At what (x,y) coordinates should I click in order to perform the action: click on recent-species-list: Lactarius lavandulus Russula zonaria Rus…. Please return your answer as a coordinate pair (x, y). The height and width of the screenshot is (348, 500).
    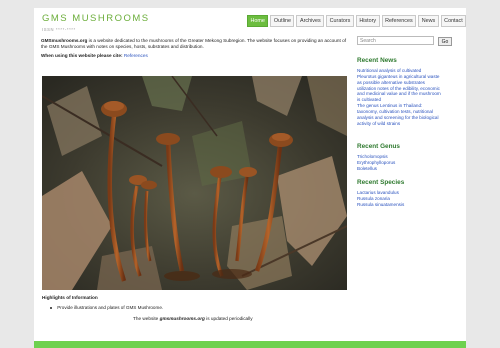
    Looking at the image, I should click on (409, 199).